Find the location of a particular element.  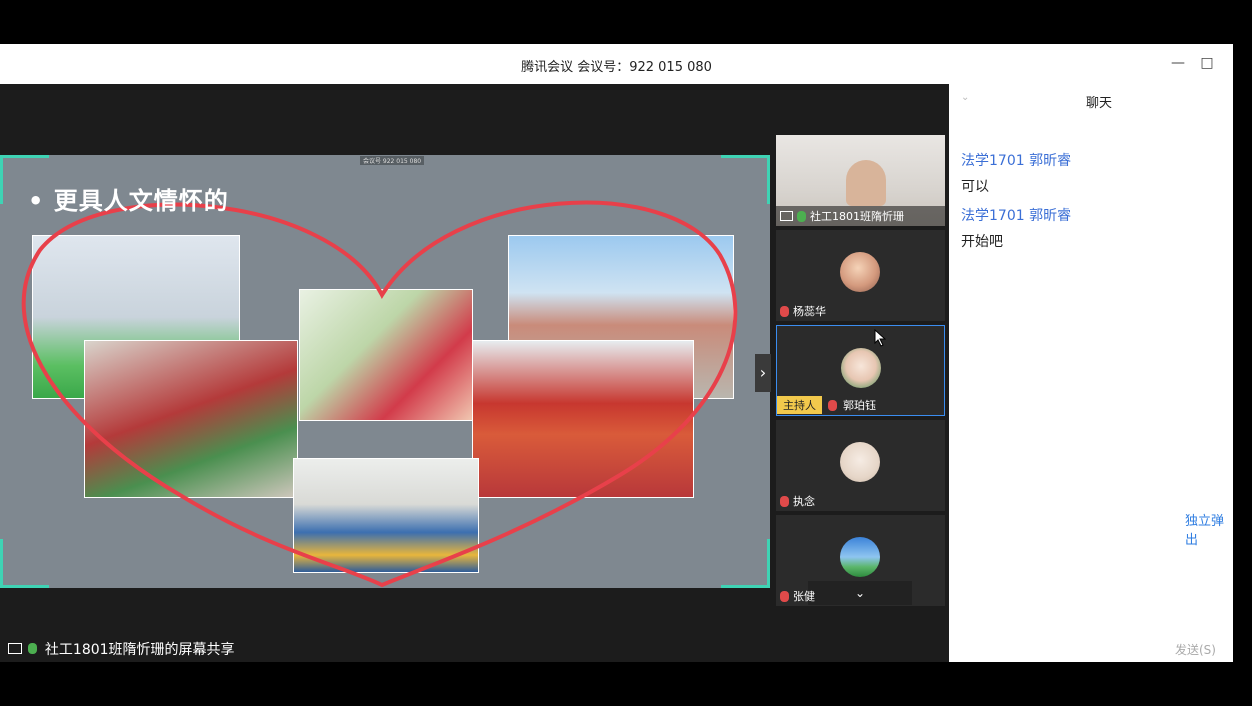

title-bar: 腾讯会议 会议号：922 015 080 — □ is located at coordinates (616, 64).